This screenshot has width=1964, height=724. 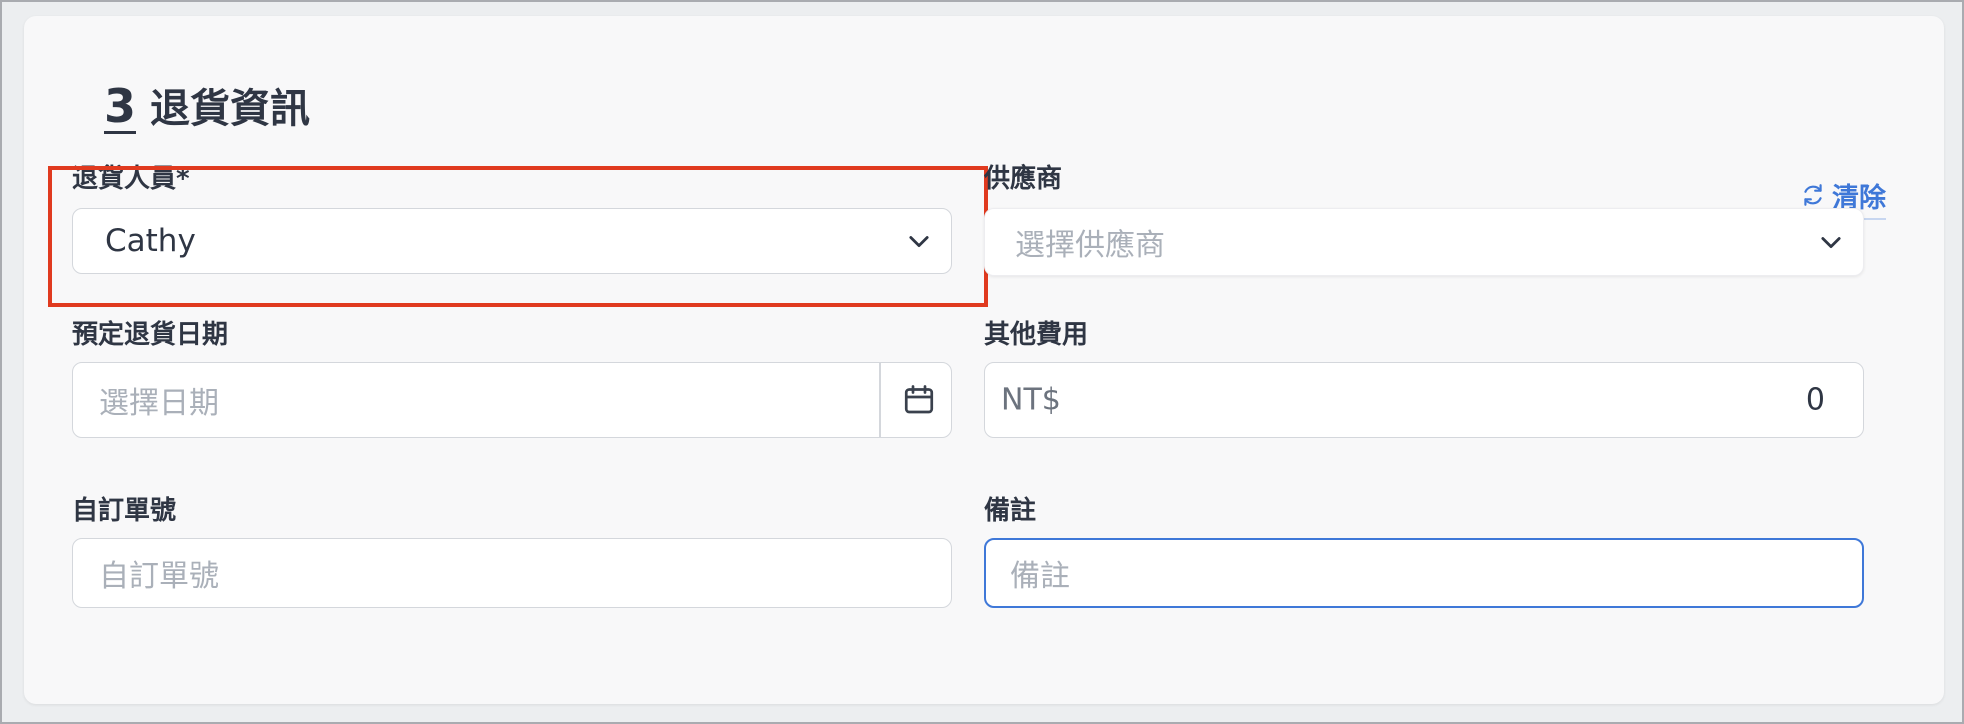 I want to click on scheduled-date-label: 預定退貨日期, so click(x=150, y=335).